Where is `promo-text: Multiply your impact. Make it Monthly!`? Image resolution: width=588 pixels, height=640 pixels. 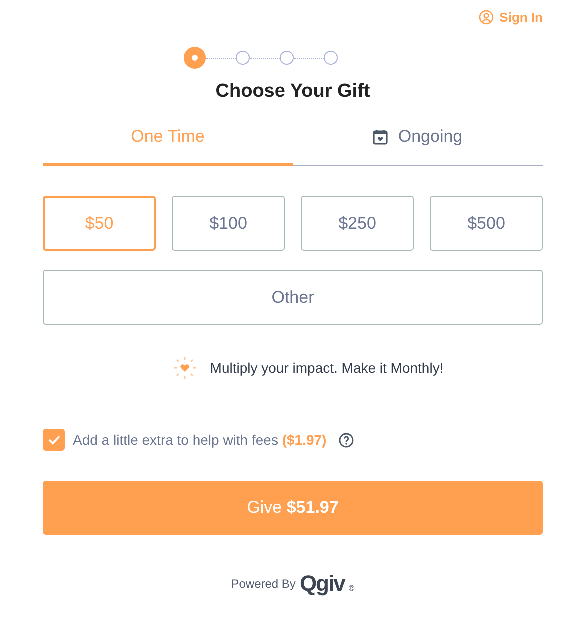 promo-text: Multiply your impact. Make it Monthly! is located at coordinates (327, 368).